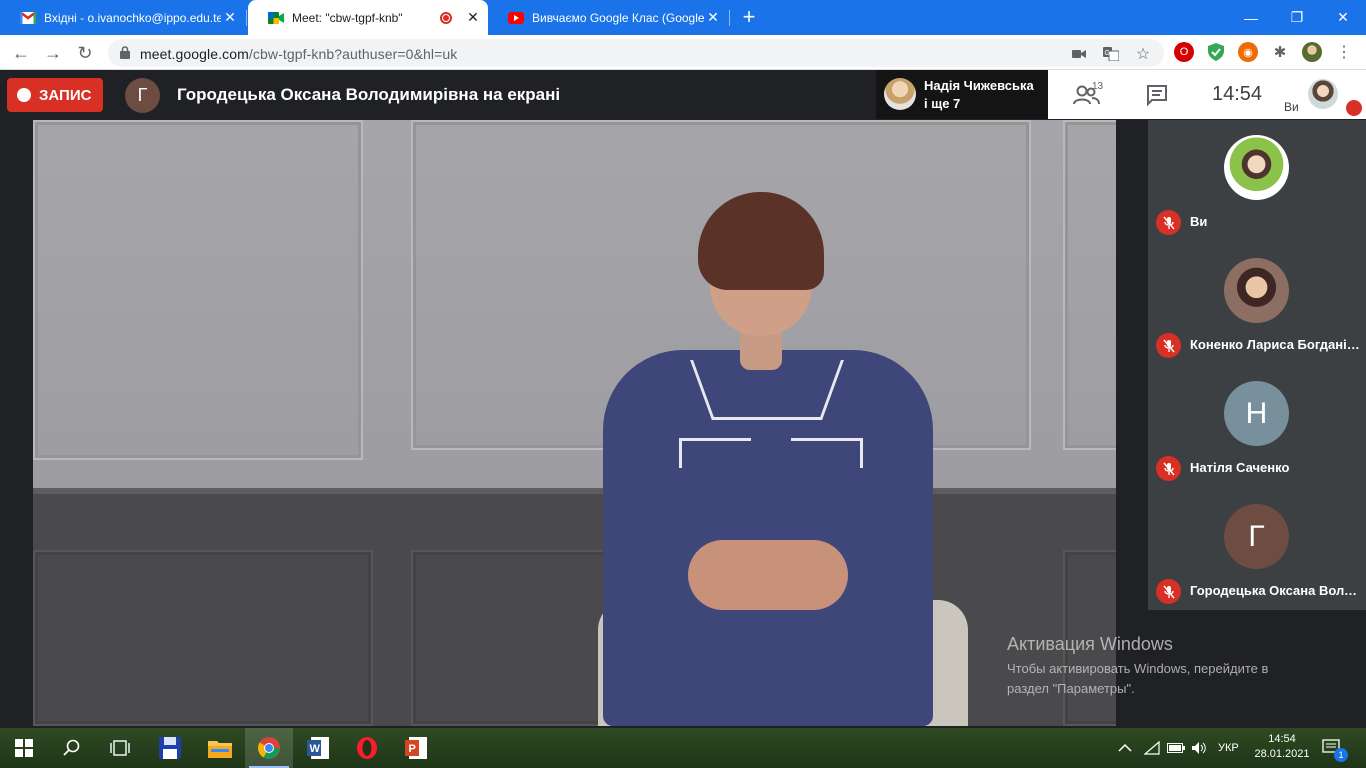 This screenshot has width=1366, height=768. What do you see at coordinates (1184, 52) in the screenshot?
I see `opera-extension-icon: O` at bounding box center [1184, 52].